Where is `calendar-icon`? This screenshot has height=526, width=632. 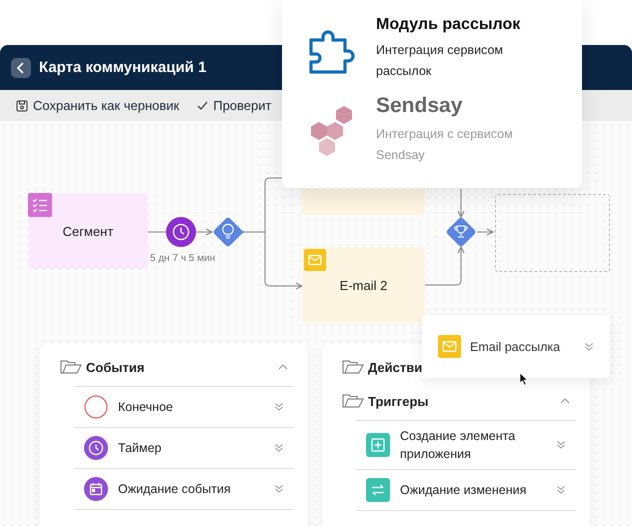 calendar-icon is located at coordinates (96, 489).